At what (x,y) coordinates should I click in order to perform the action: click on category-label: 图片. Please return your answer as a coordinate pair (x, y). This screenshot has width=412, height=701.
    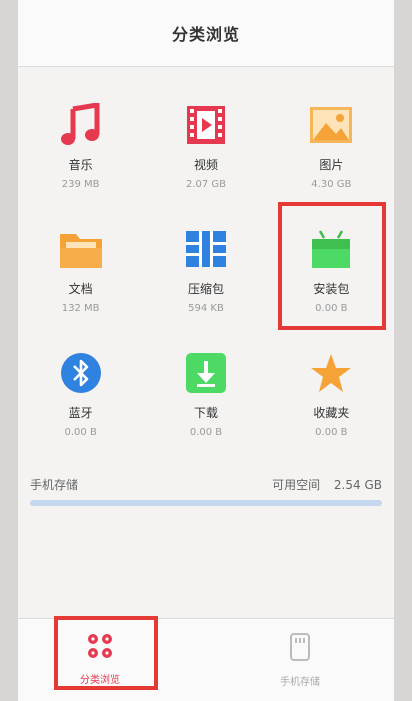
    Looking at the image, I should click on (331, 165).